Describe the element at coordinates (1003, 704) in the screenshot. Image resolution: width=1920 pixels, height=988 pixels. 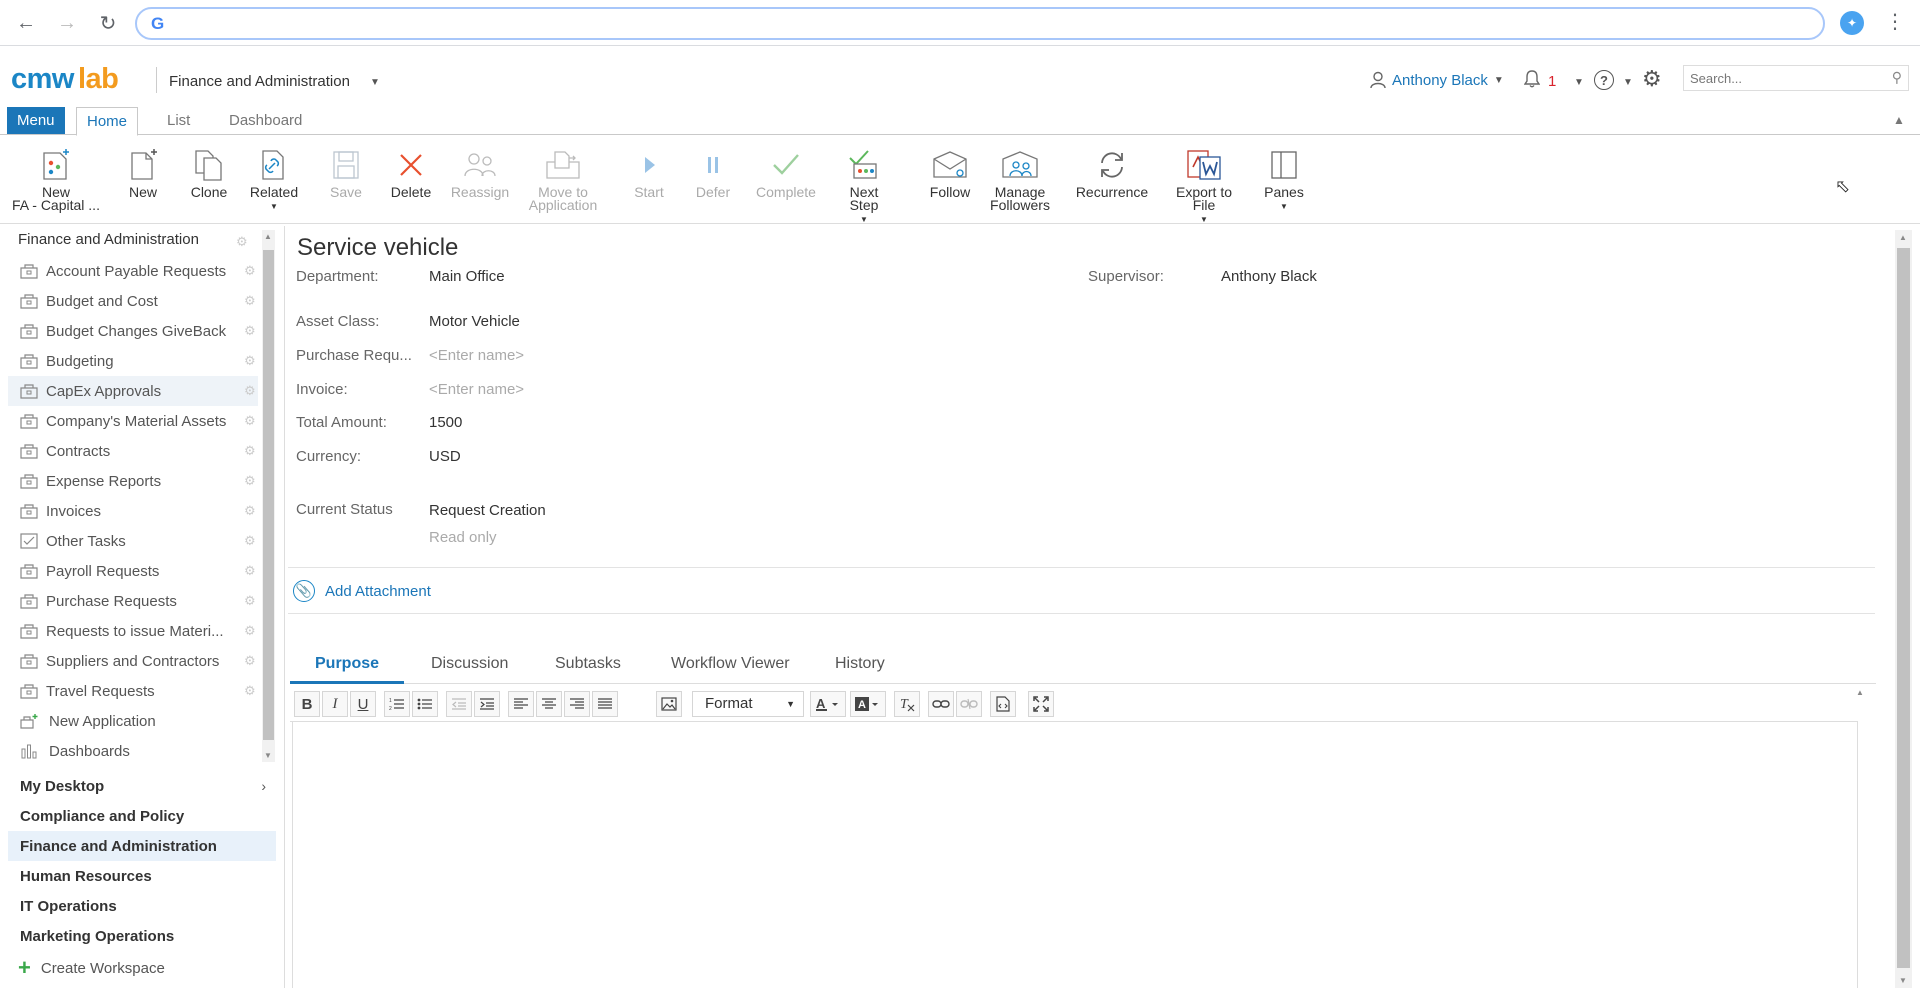
I see `source-code-icon` at that location.